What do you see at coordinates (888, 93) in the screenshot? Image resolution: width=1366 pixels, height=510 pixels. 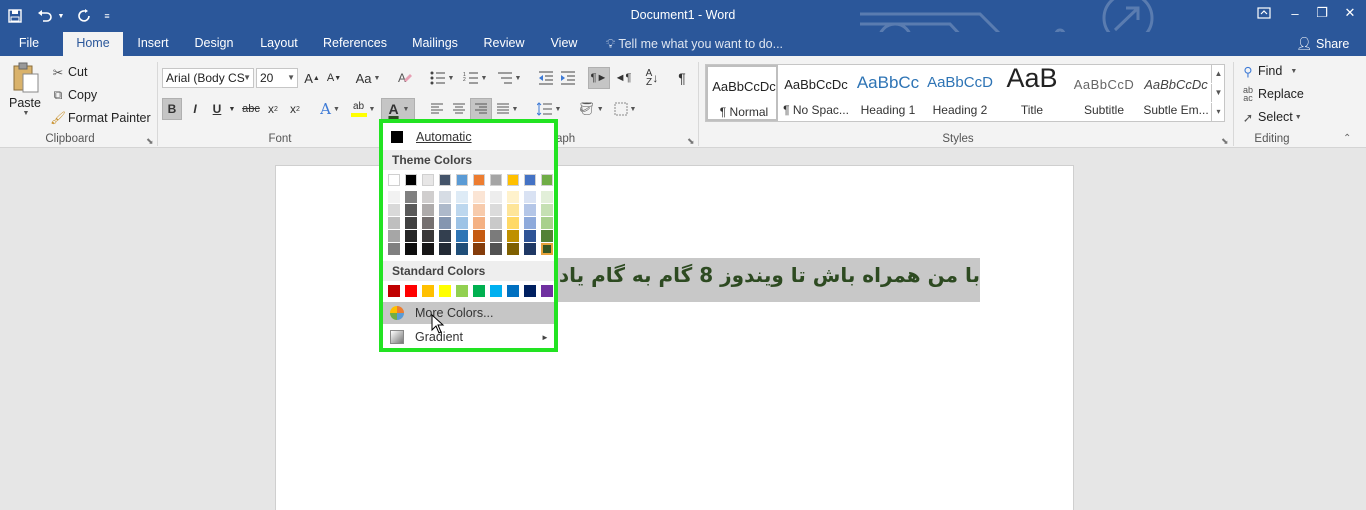 I see `style-heading-1: AaBbCc Heading 1` at bounding box center [888, 93].